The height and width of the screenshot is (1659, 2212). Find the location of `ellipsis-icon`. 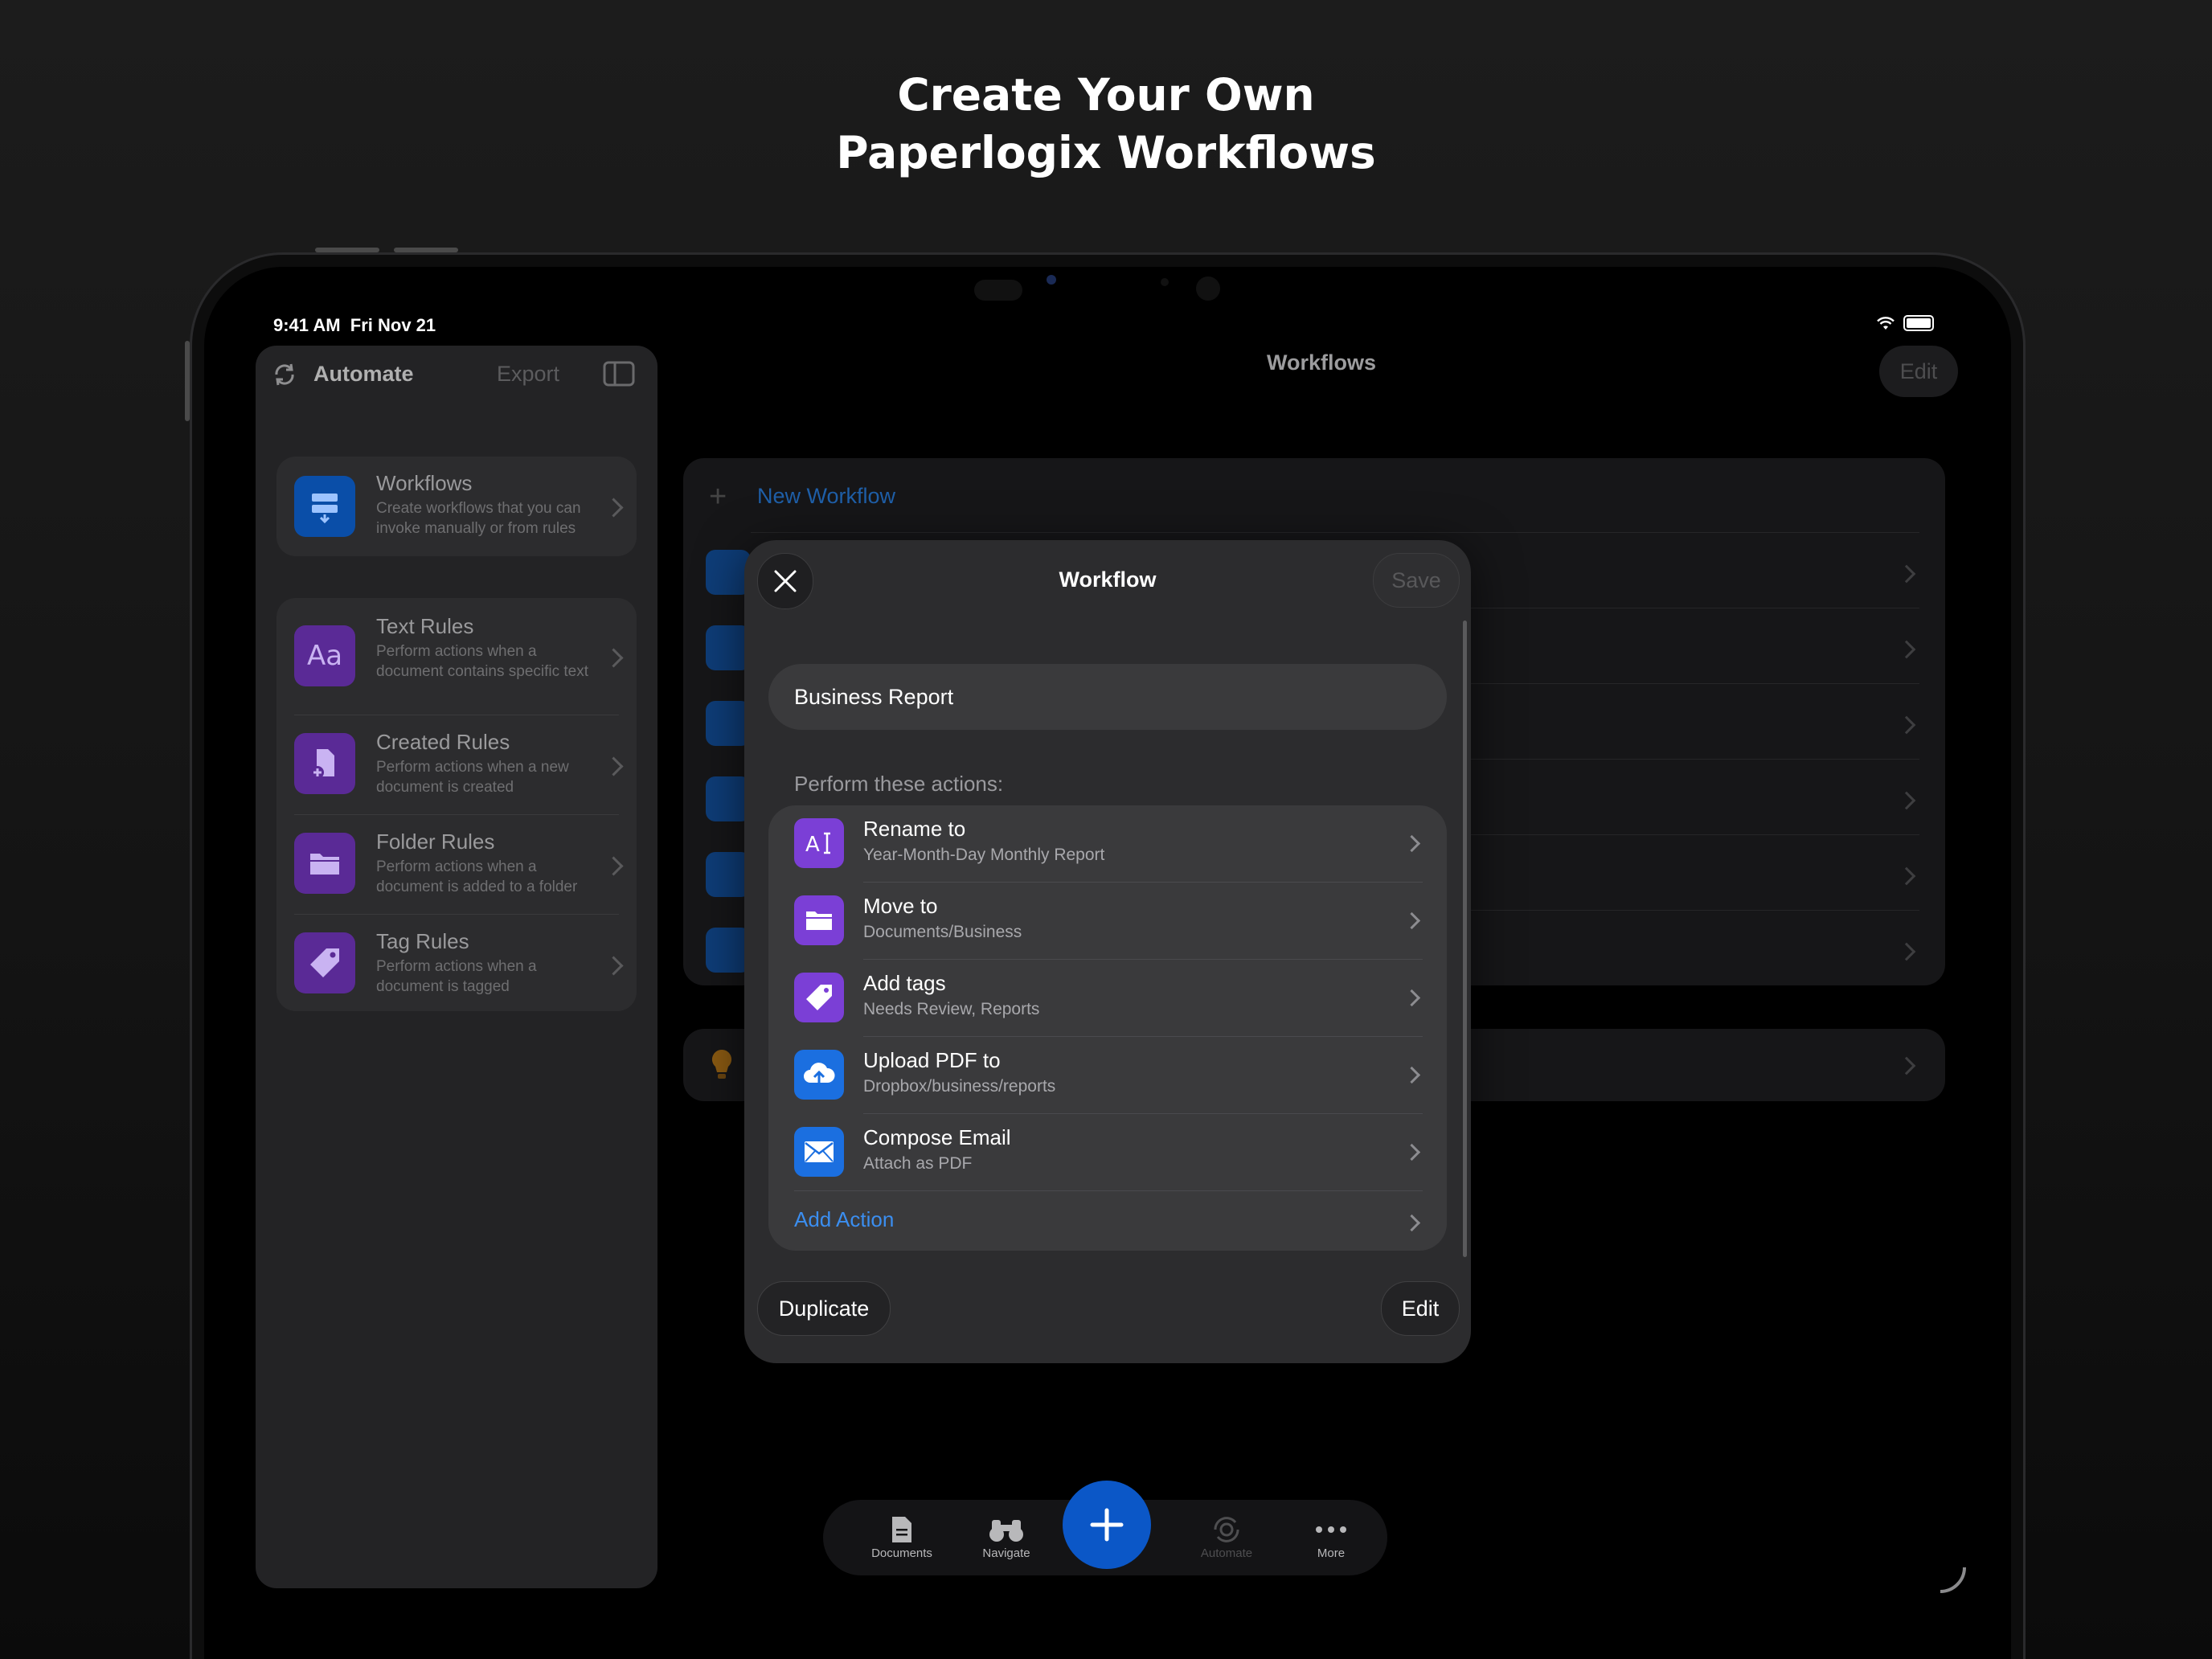

ellipsis-icon is located at coordinates (1331, 1529).